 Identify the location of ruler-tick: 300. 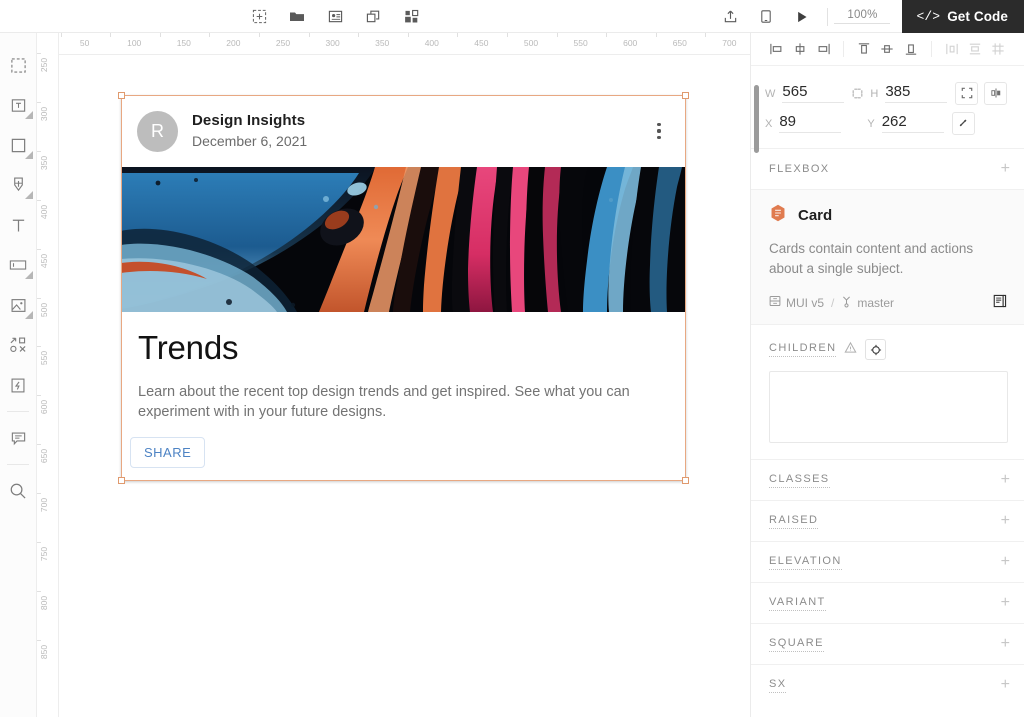
(332, 43).